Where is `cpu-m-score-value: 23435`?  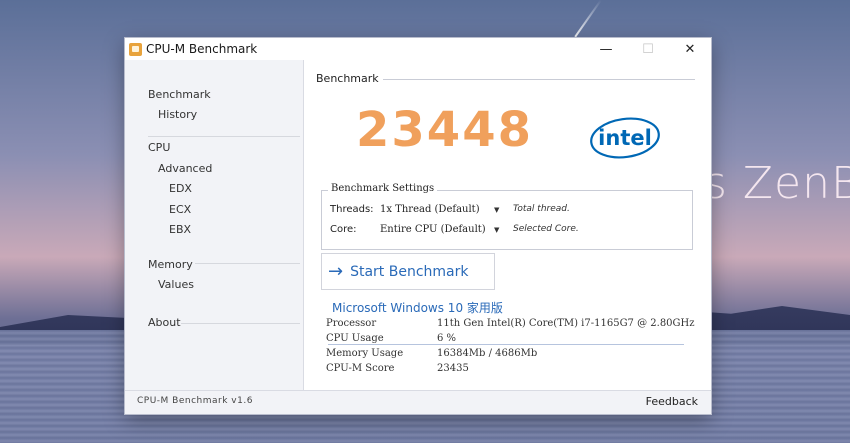
cpu-m-score-value: 23435 is located at coordinates (453, 368).